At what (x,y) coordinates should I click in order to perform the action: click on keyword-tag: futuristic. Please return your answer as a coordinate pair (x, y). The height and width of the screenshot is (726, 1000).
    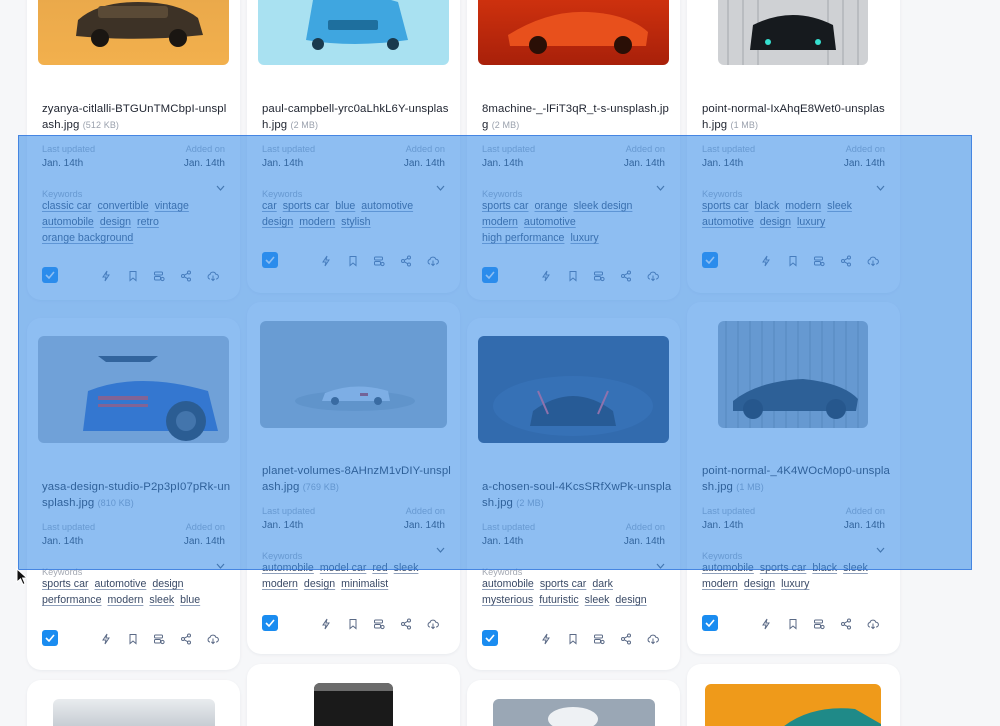
    Looking at the image, I should click on (558, 600).